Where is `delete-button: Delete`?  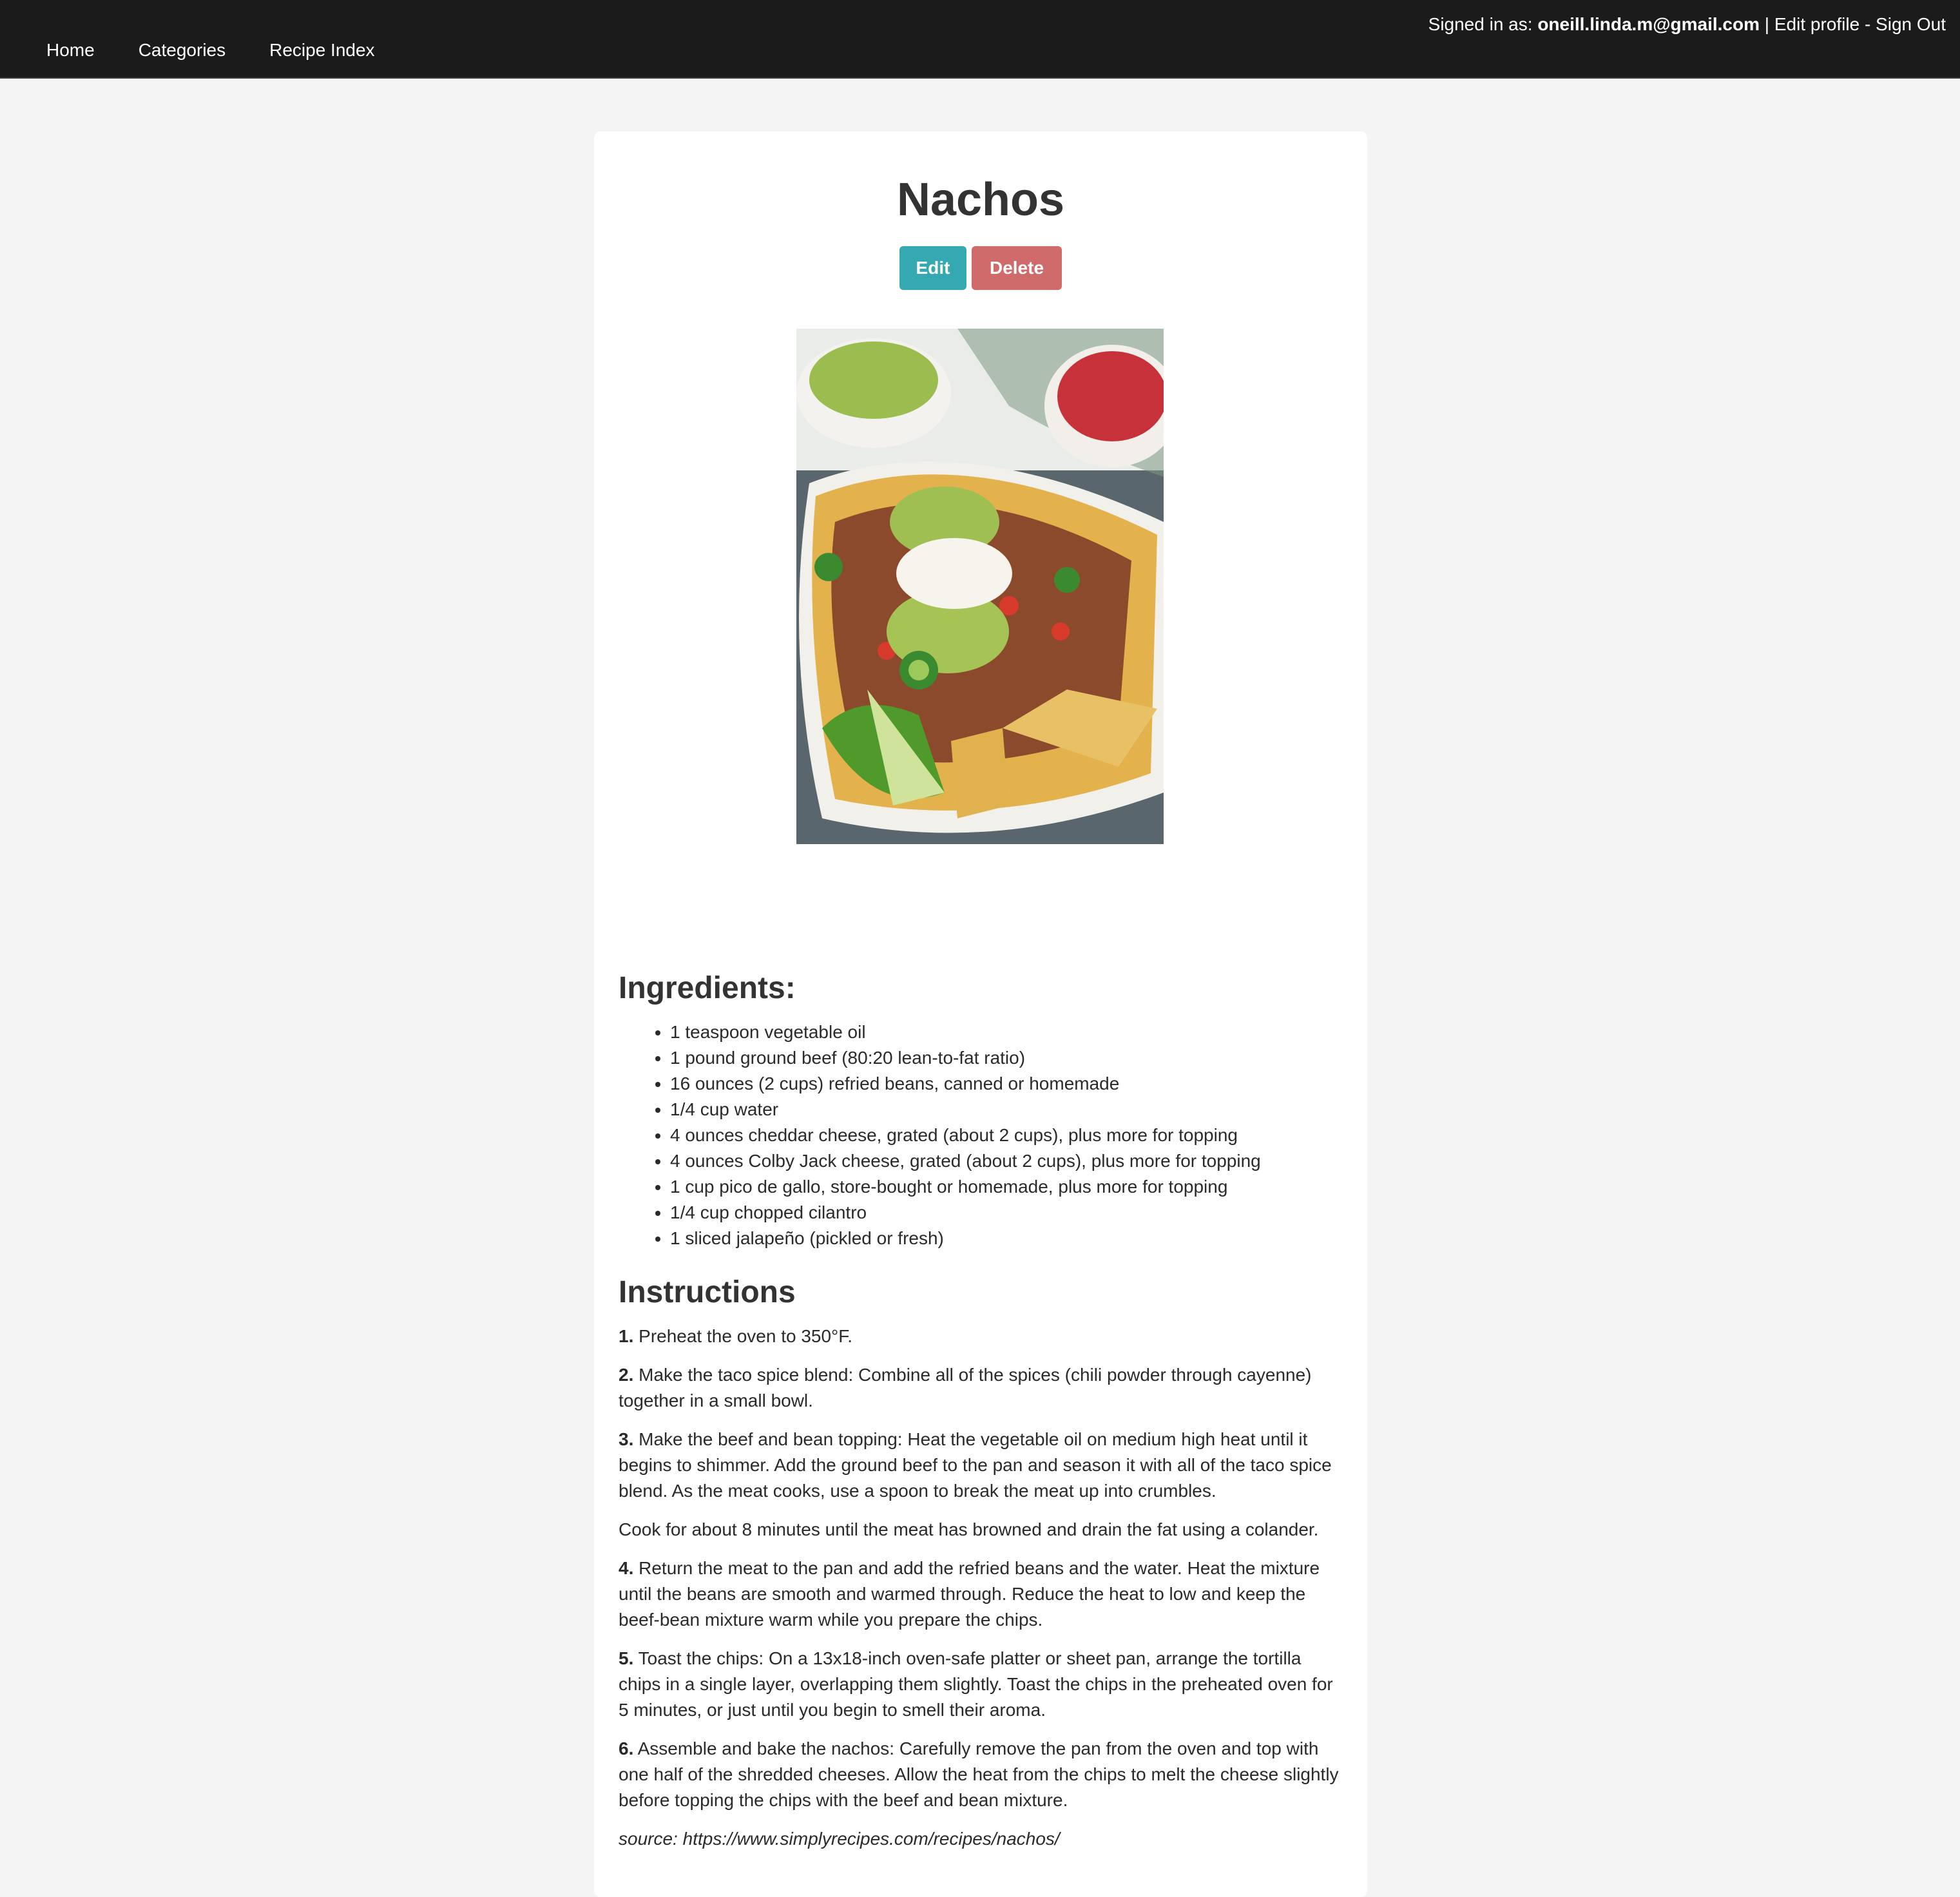 delete-button: Delete is located at coordinates (1017, 268).